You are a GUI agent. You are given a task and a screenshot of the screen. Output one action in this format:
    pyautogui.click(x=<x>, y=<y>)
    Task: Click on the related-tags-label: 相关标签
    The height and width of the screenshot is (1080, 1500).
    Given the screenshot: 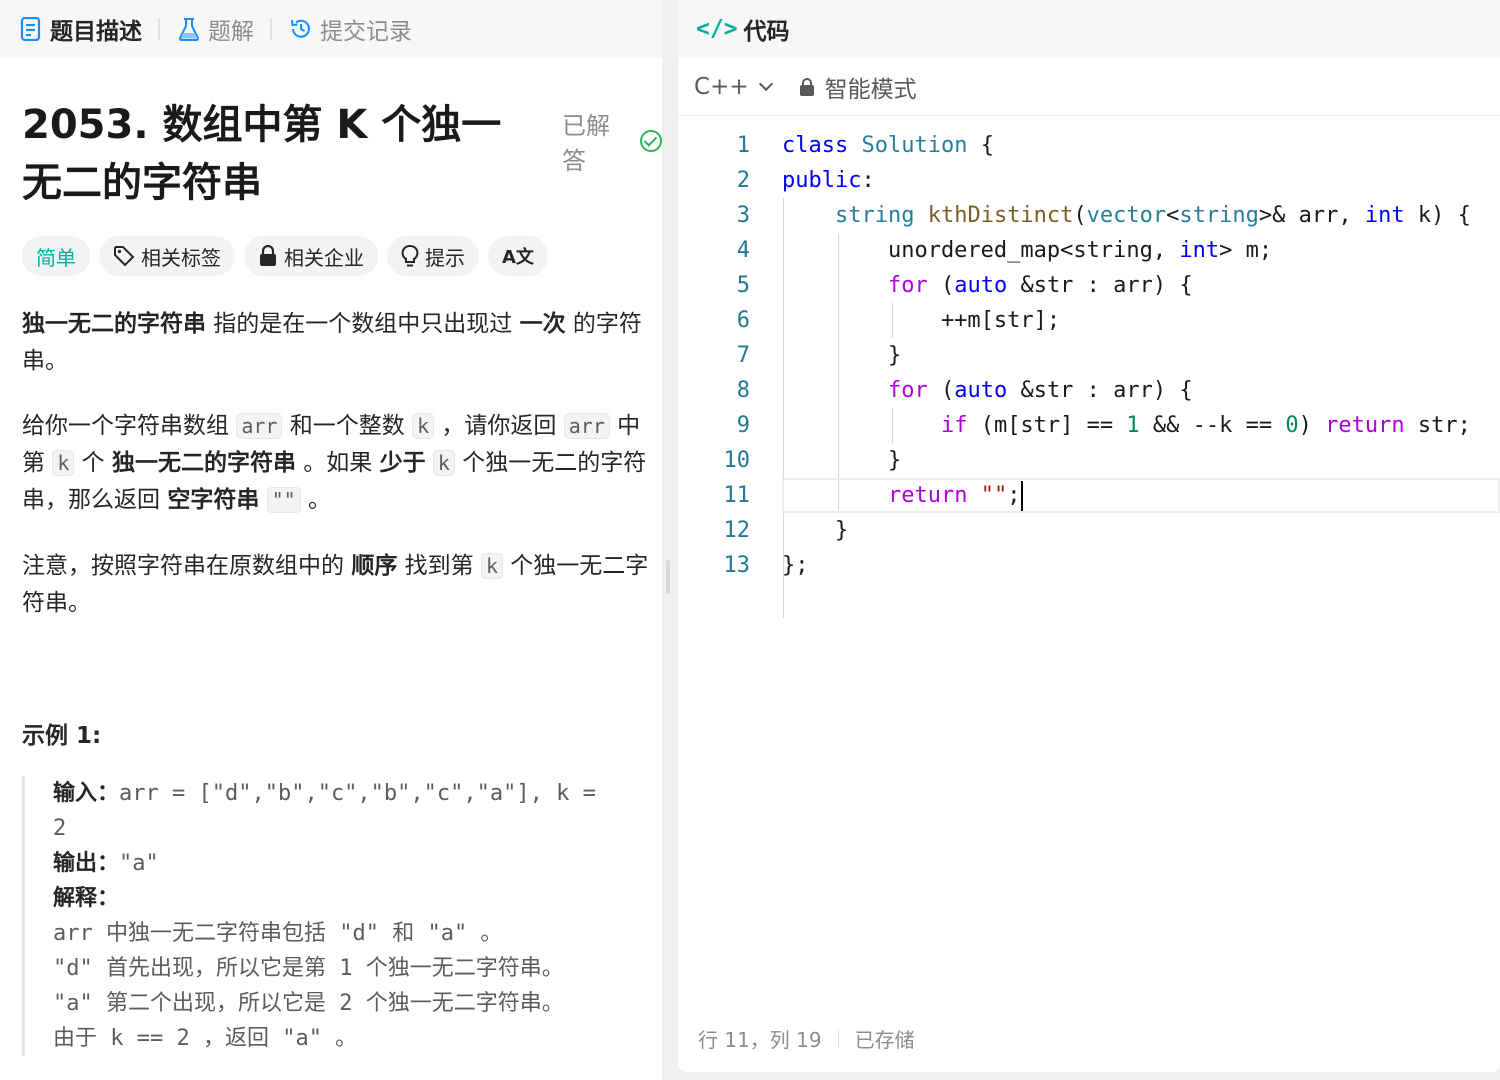 What is the action you would take?
    pyautogui.click(x=181, y=257)
    